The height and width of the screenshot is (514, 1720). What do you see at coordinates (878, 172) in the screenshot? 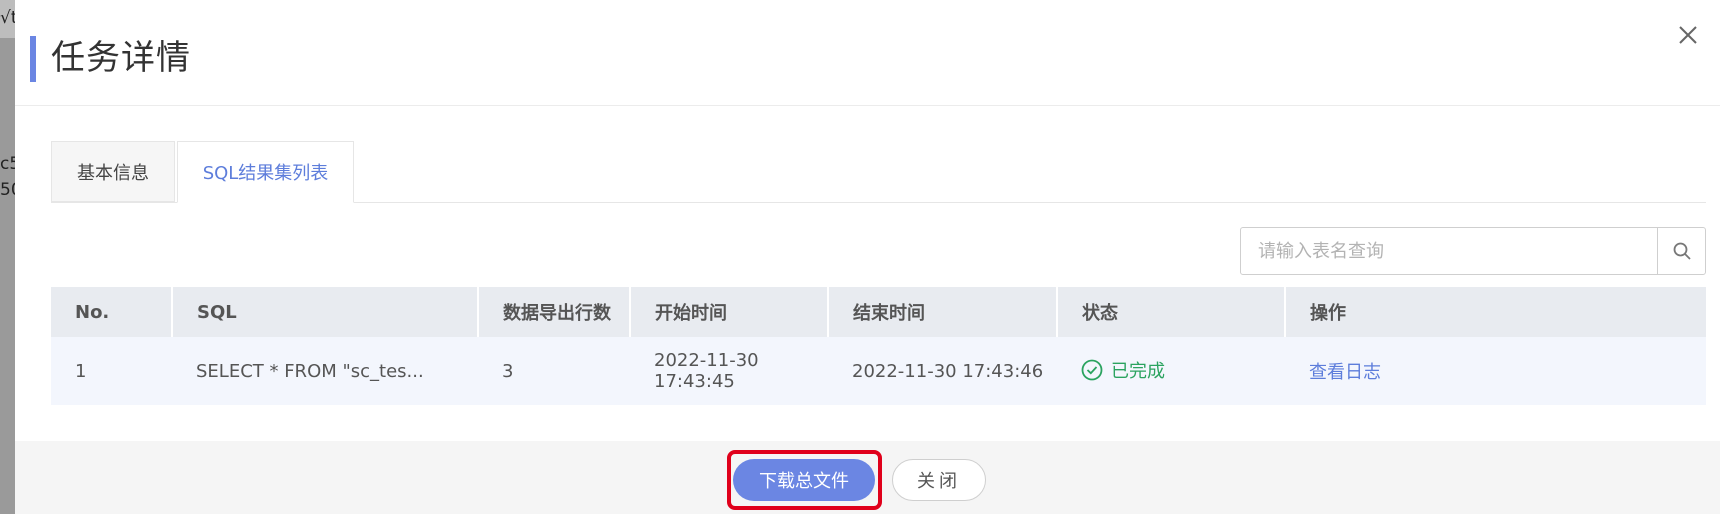
I see `tab-bar: 基本信息 SQL结果集列表` at bounding box center [878, 172].